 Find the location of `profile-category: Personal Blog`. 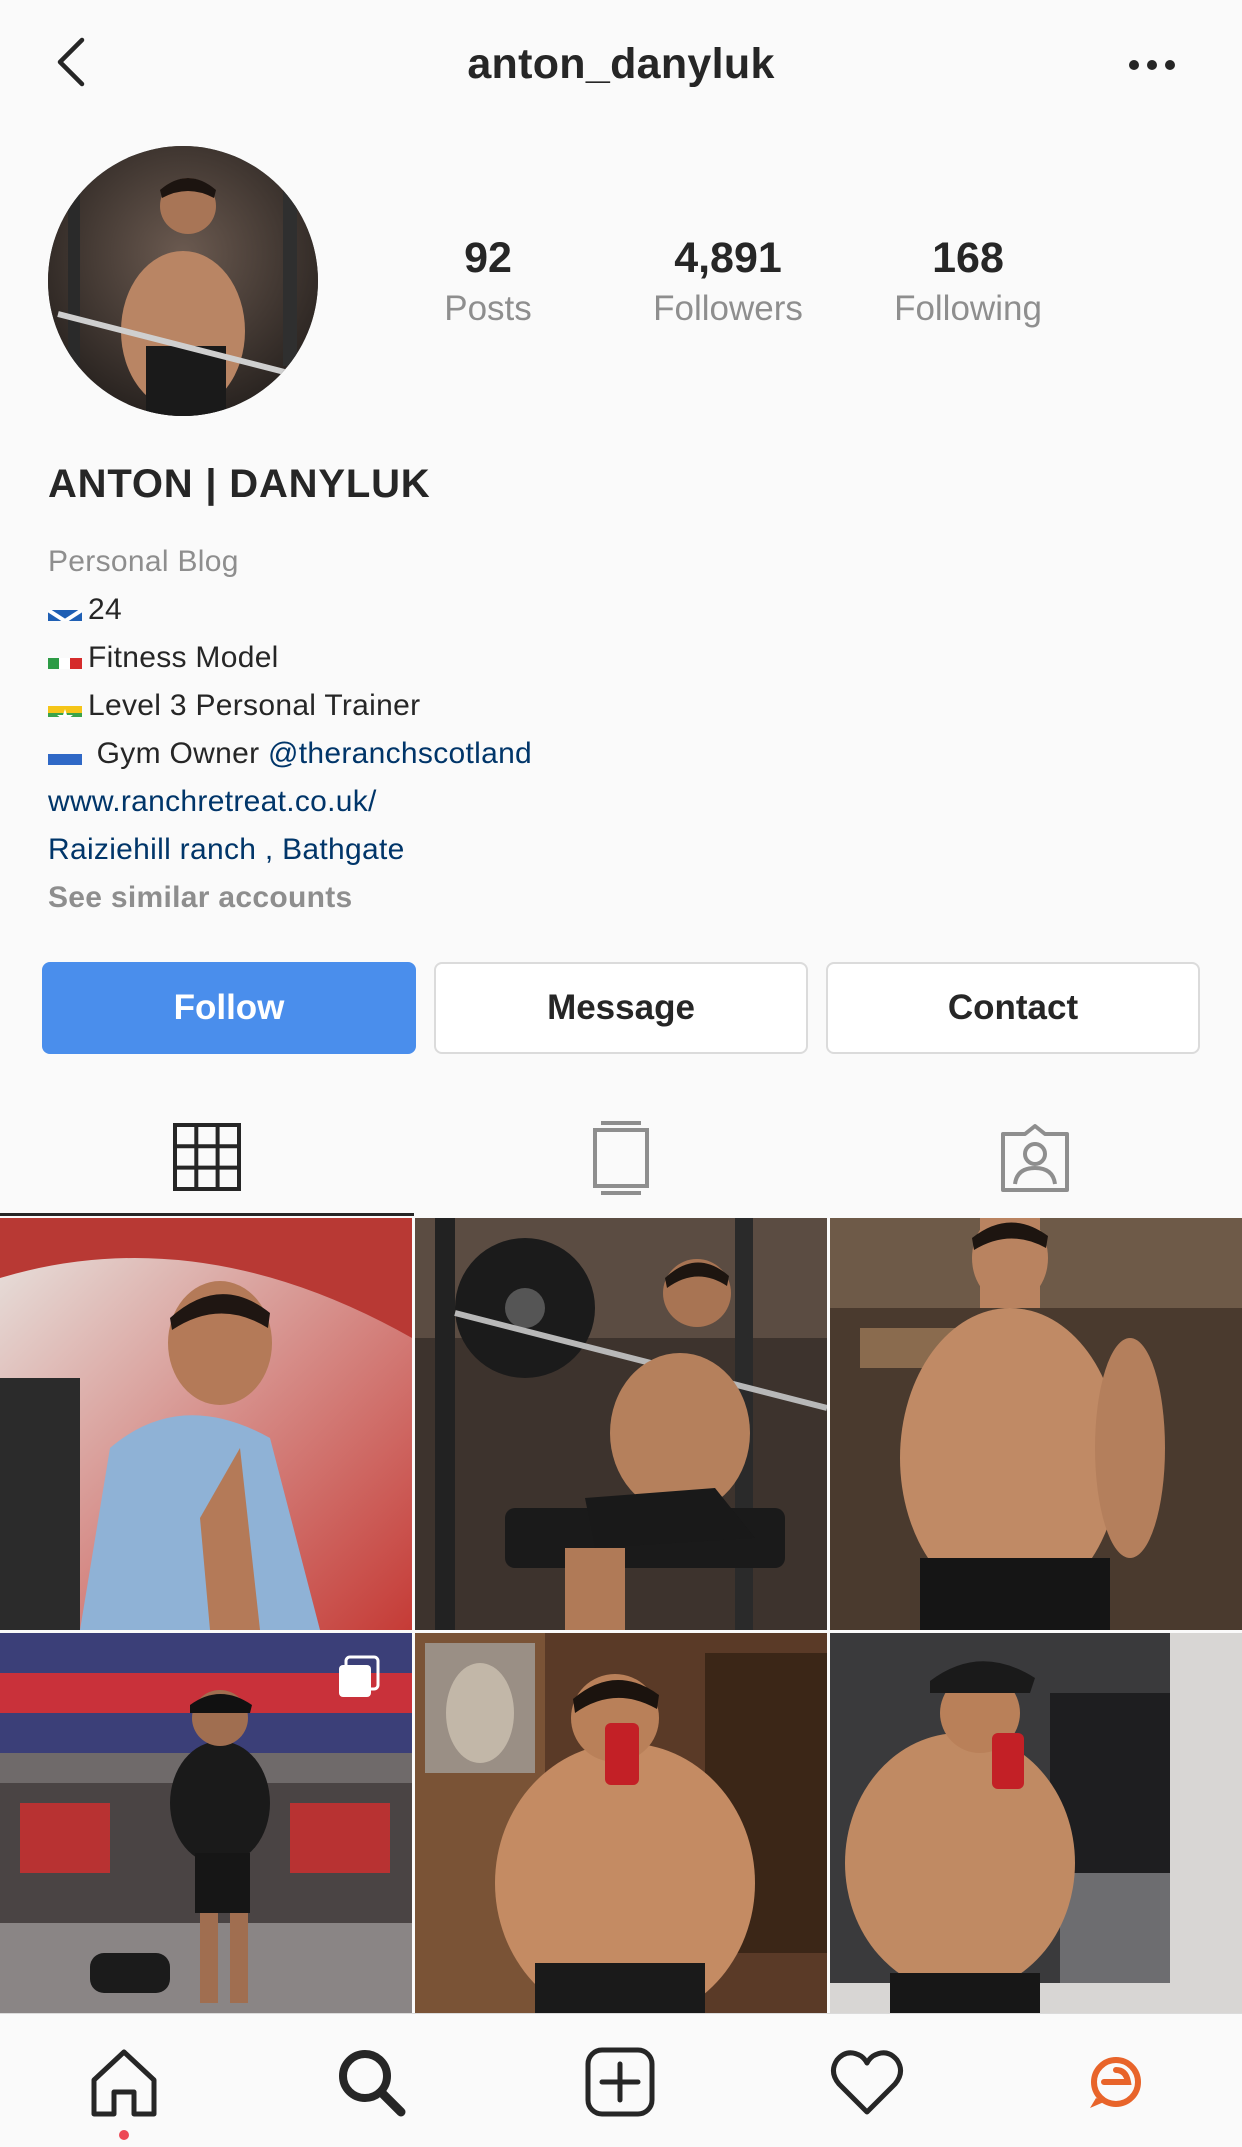

profile-category: Personal Blog is located at coordinates (143, 561).